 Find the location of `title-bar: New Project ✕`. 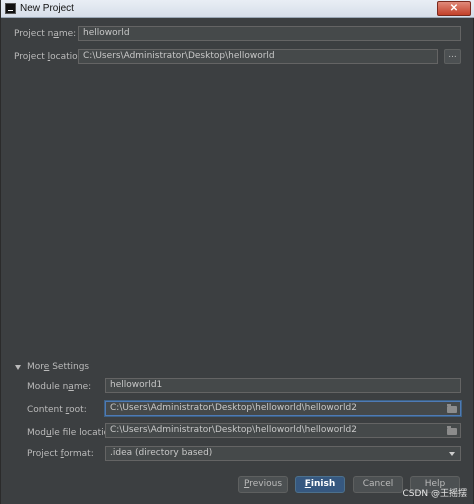

title-bar: New Project ✕ is located at coordinates (237, 9).